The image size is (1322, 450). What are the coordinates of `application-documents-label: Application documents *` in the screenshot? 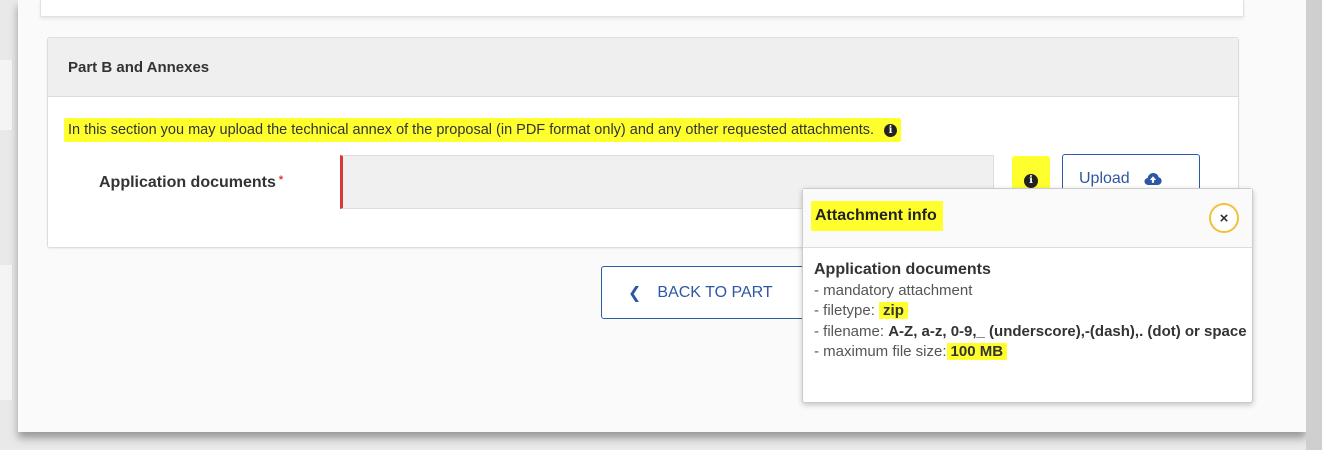 It's located at (191, 183).